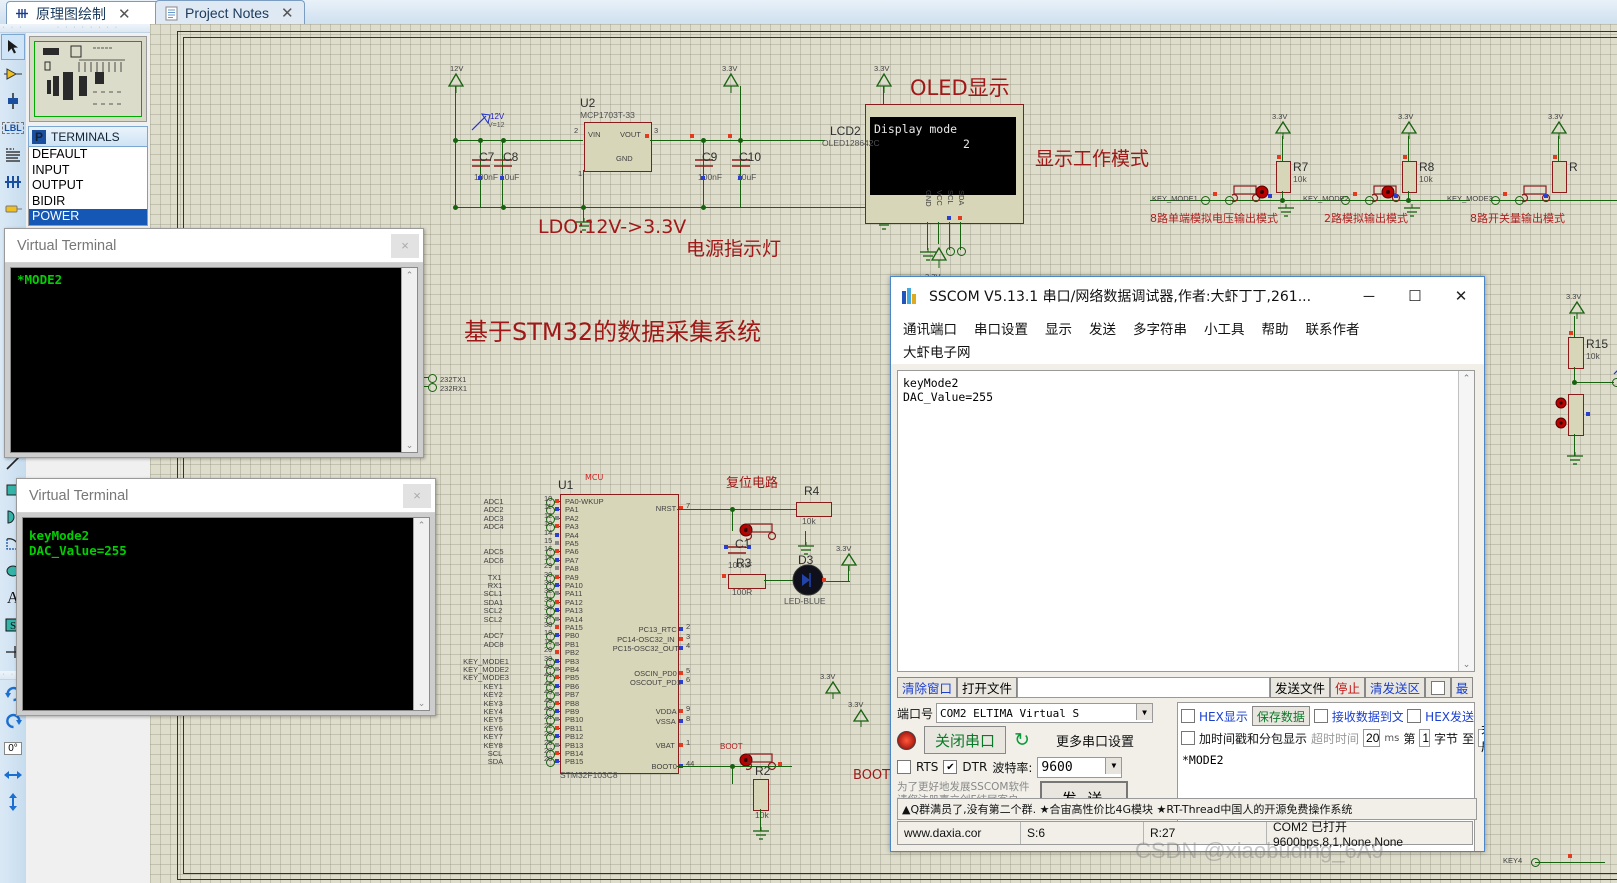 The image size is (1617, 883). What do you see at coordinates (1372, 738) in the screenshot?
I see `timeout-input: 20` at bounding box center [1372, 738].